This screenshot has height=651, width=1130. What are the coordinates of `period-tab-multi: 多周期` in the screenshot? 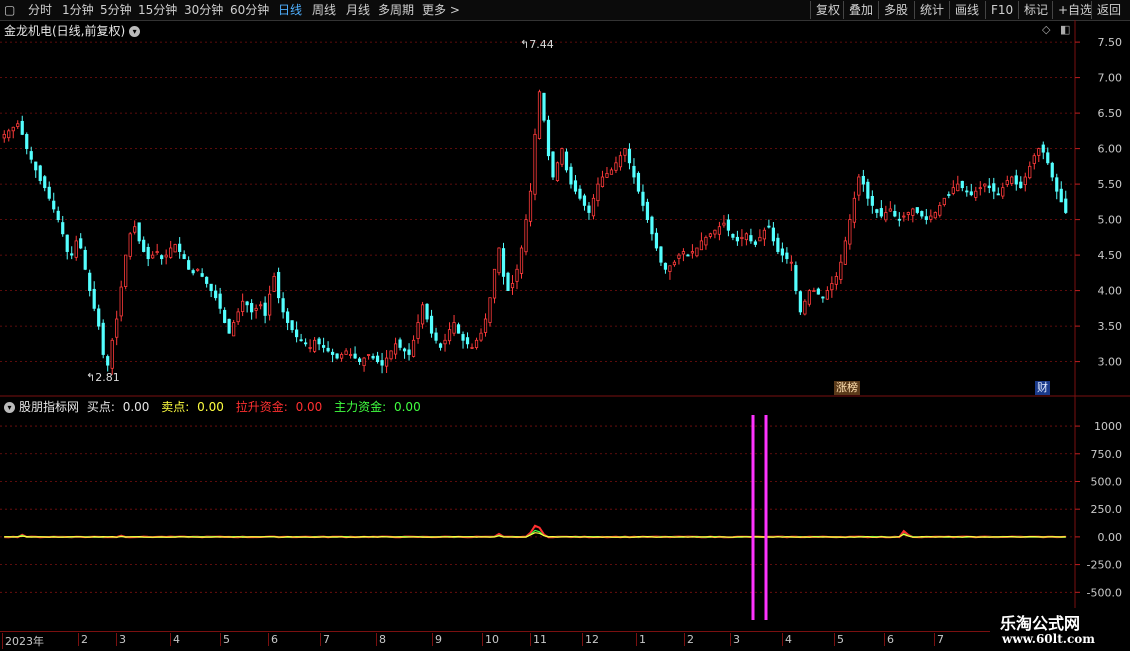 It's located at (396, 10).